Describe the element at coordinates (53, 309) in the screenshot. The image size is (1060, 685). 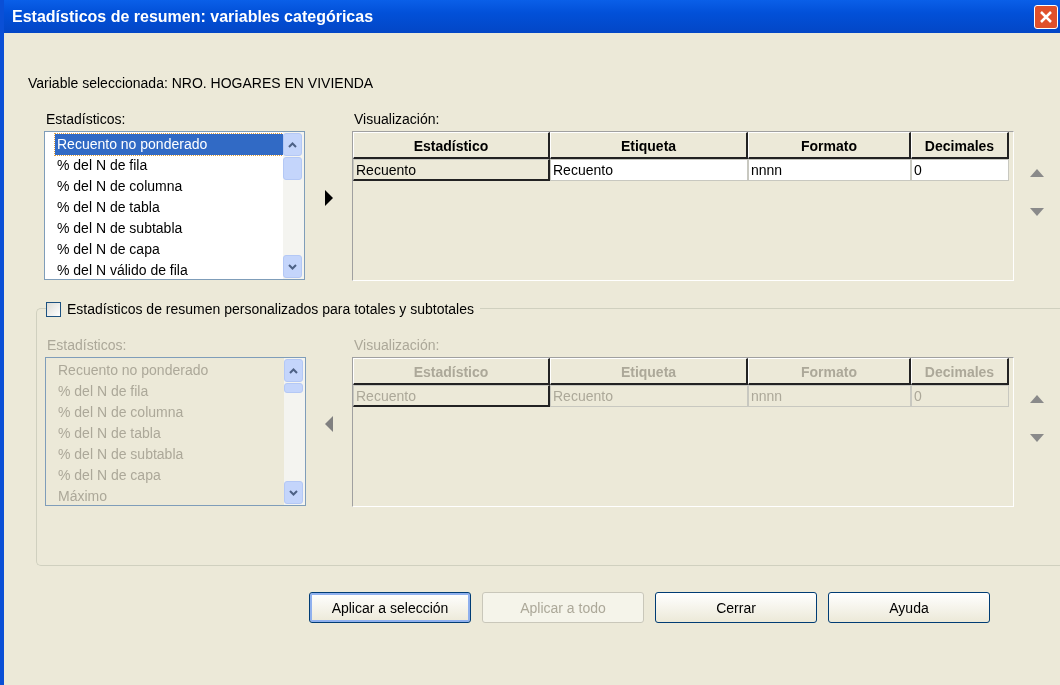
I see `checkbox` at that location.